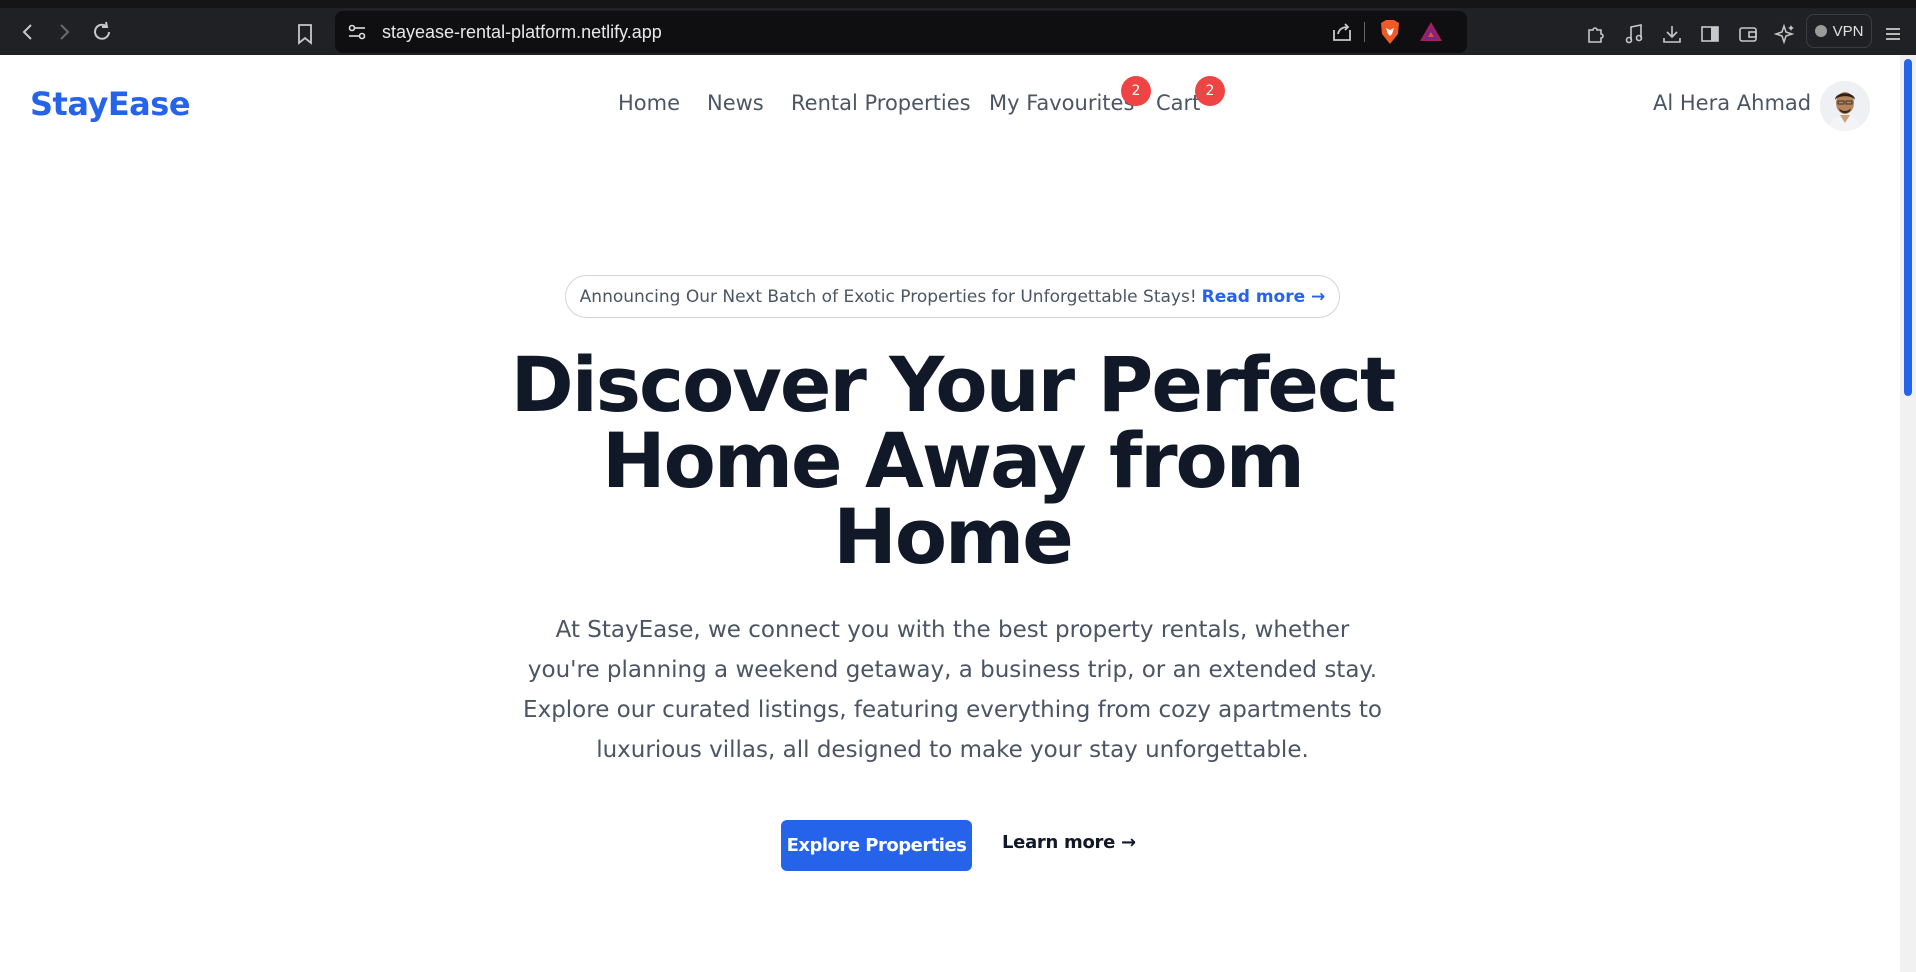 The width and height of the screenshot is (1916, 972). Describe the element at coordinates (522, 32) in the screenshot. I see `url-text: stayease-rental-platform.netlify.app` at that location.